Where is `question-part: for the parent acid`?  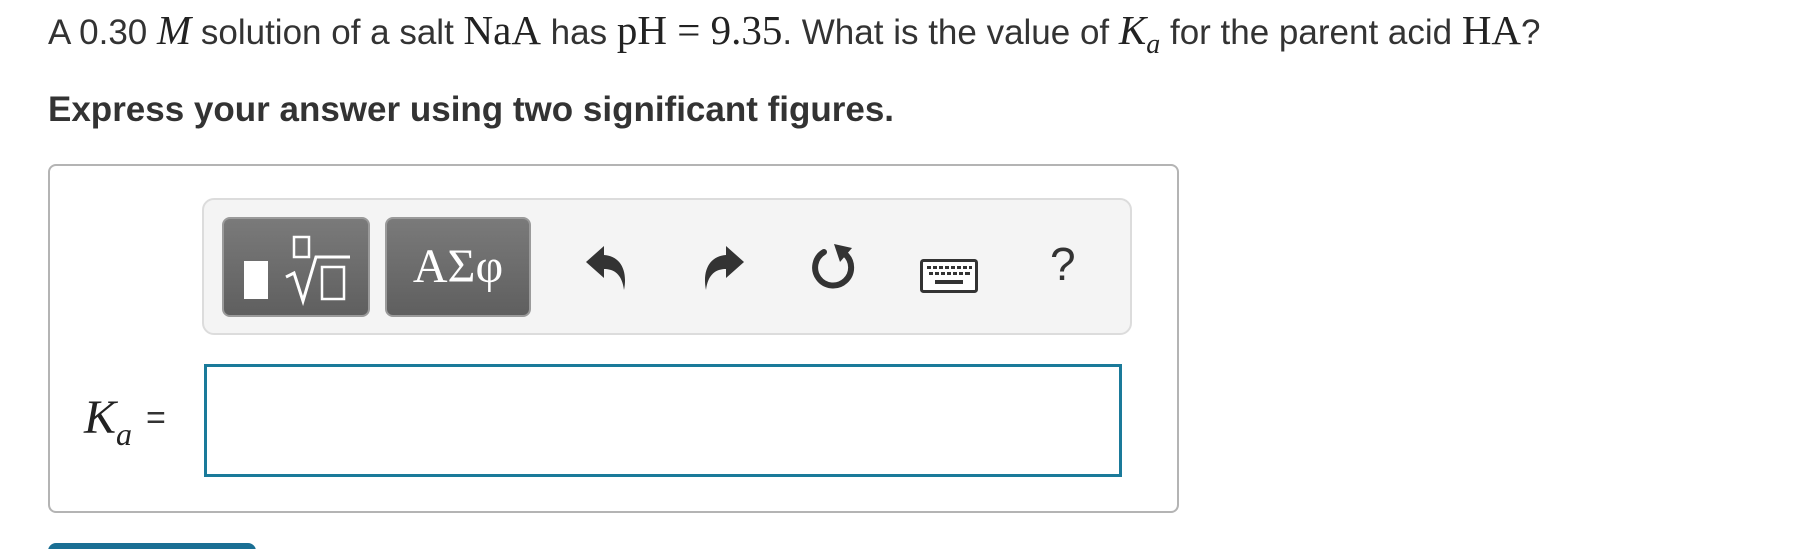
question-part: for the parent acid is located at coordinates (1311, 32).